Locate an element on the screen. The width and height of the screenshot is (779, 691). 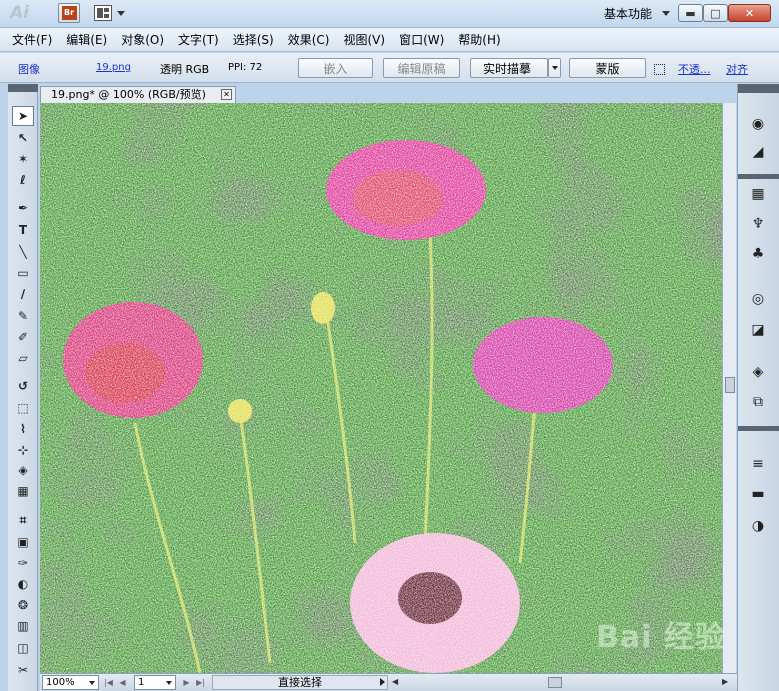
status-bar: 100% |◀ ◀ 1 ▶ ▶| 直接选择 ◀ ▶ is located at coordinates (388, 682).